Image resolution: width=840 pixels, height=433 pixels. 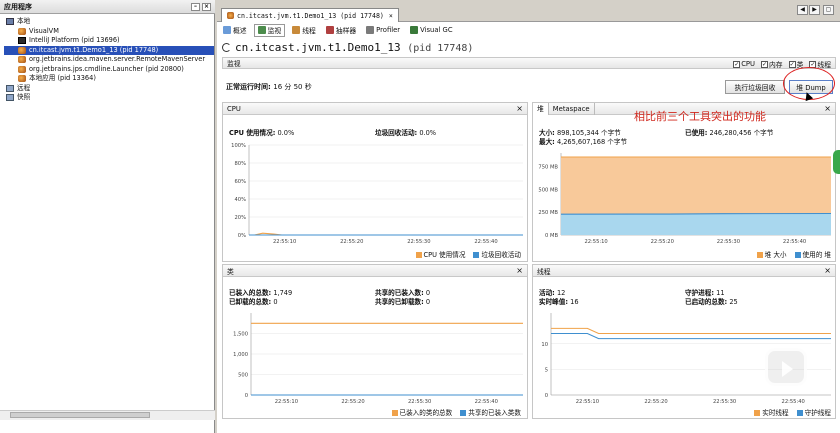 I want to click on legend-label: 垃圾回收活动, so click(x=501, y=255).